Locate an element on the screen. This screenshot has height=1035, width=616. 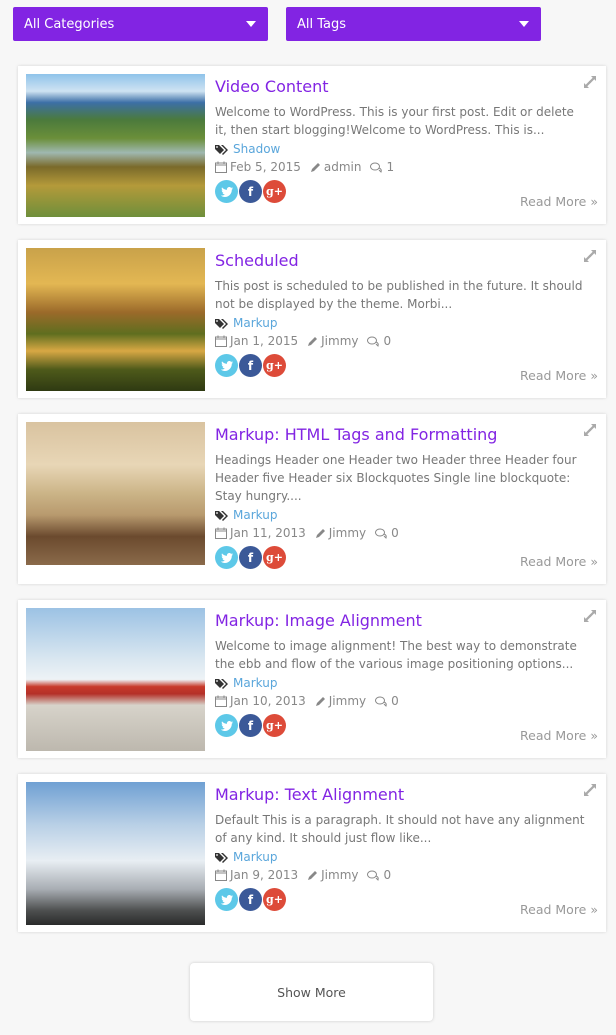
tag-select: All Tags is located at coordinates (413, 24).